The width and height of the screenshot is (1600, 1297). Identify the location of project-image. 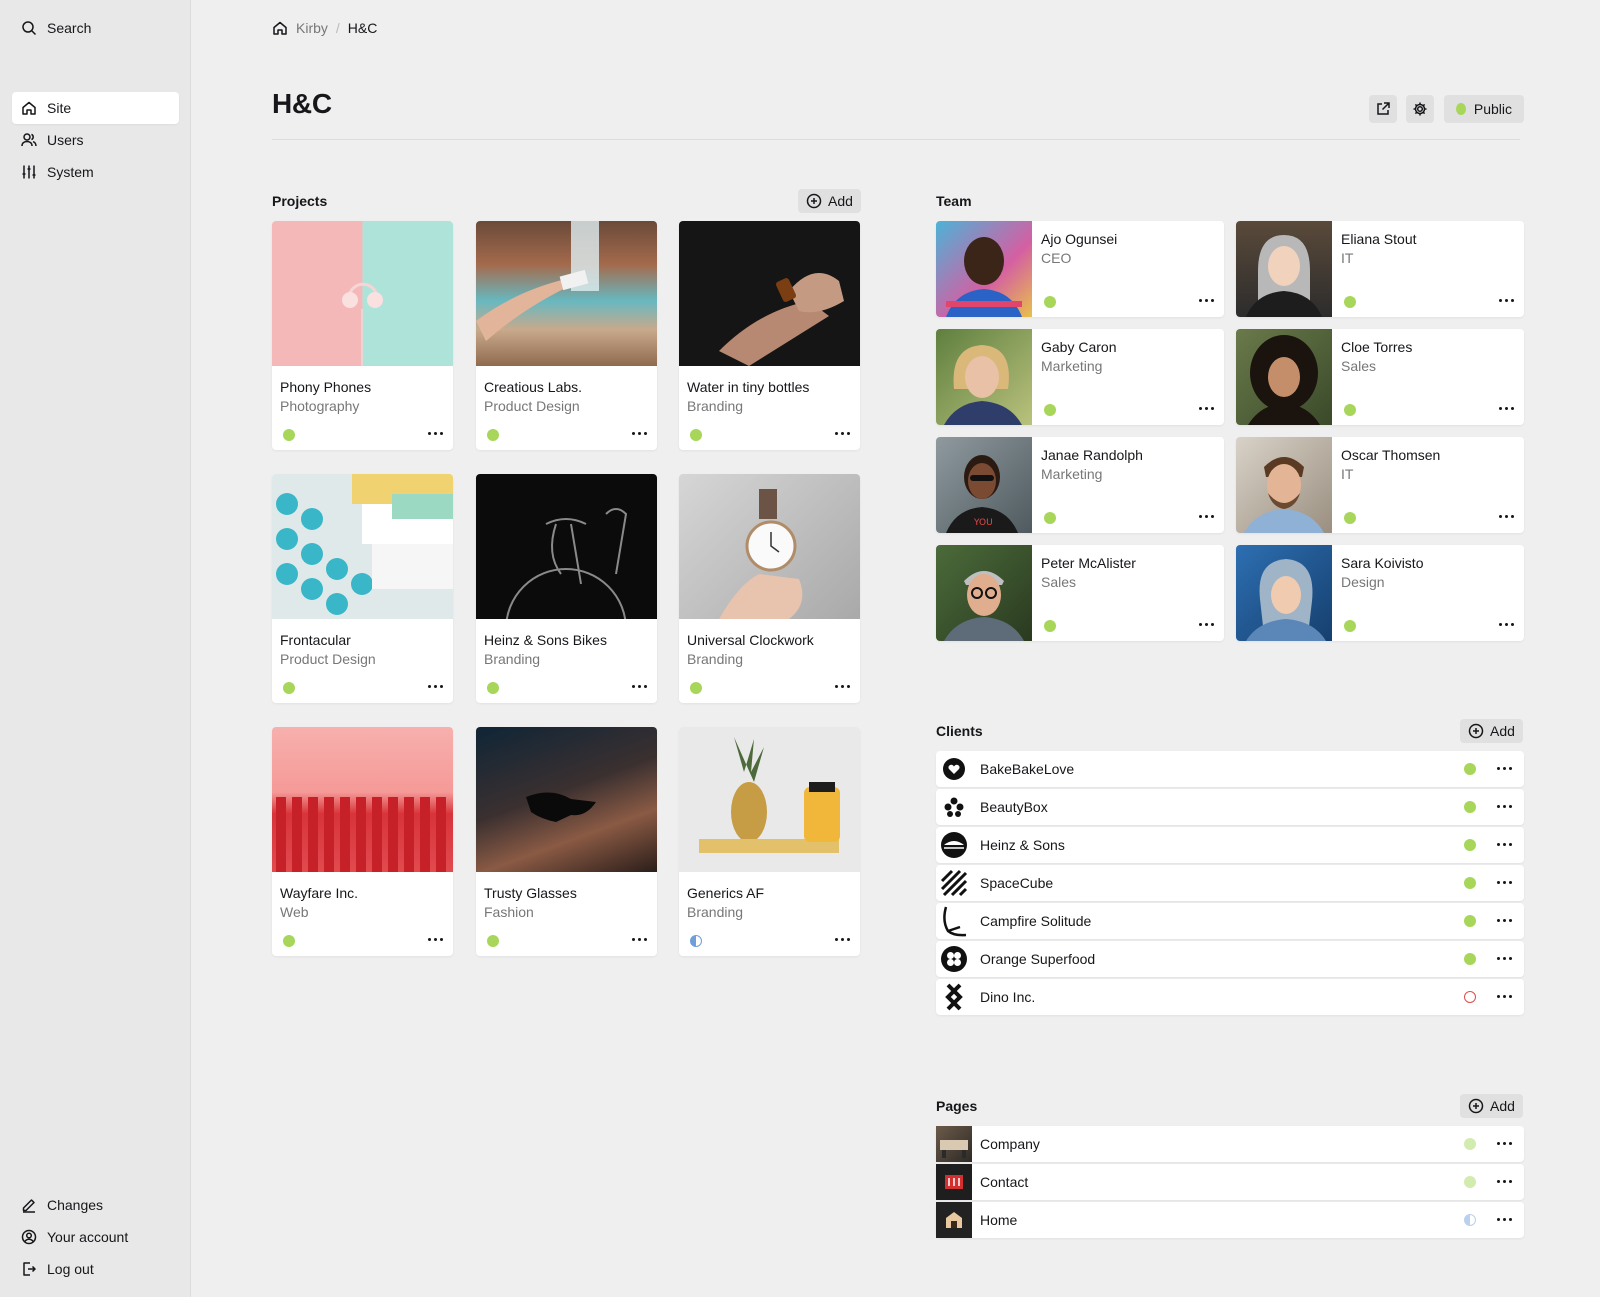
(566, 546).